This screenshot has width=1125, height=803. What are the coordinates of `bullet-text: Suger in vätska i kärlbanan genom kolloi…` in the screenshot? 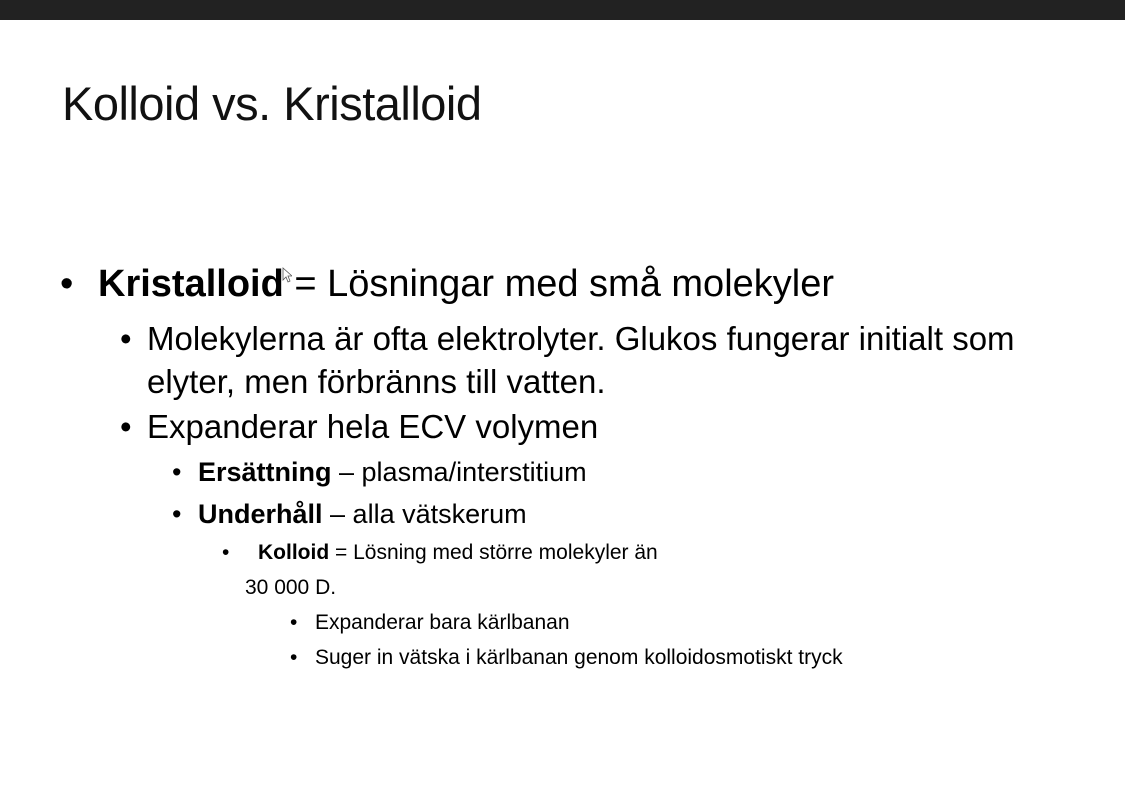 It's located at (579, 657).